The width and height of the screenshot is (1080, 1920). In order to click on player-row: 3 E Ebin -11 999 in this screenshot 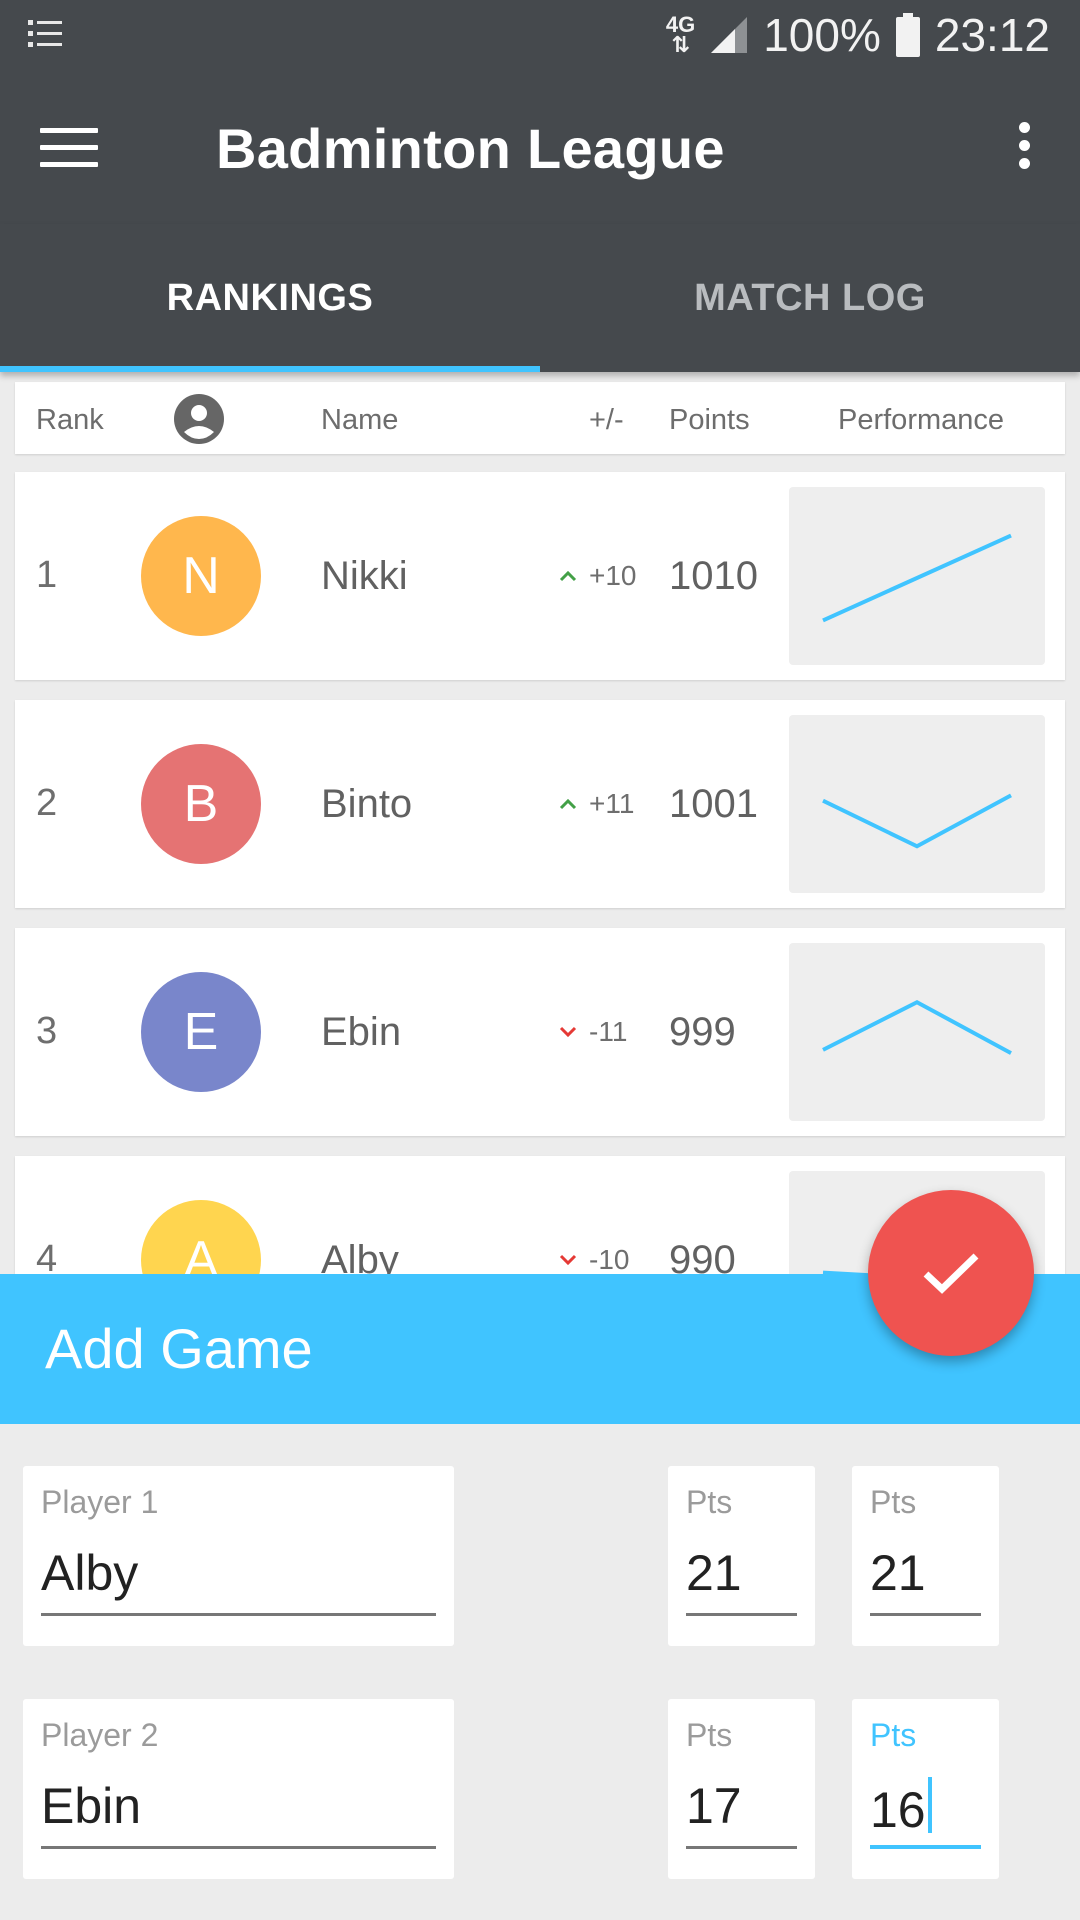, I will do `click(540, 1032)`.